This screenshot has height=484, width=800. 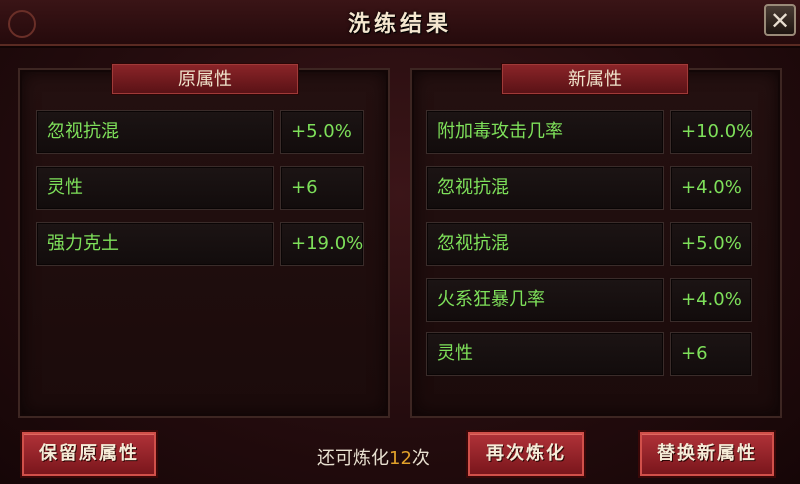 I want to click on attr-value: +19.0%, so click(x=322, y=244).